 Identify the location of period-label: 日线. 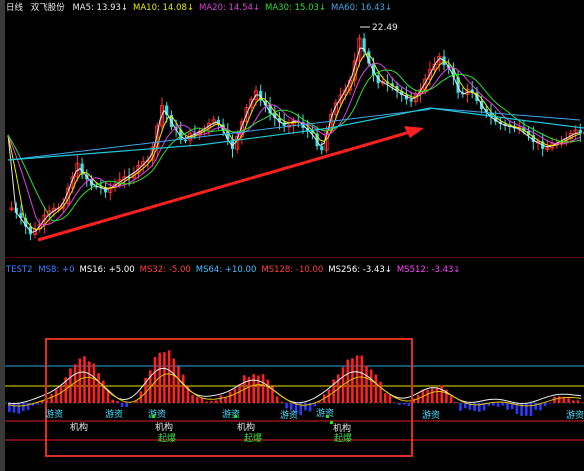
(14, 8).